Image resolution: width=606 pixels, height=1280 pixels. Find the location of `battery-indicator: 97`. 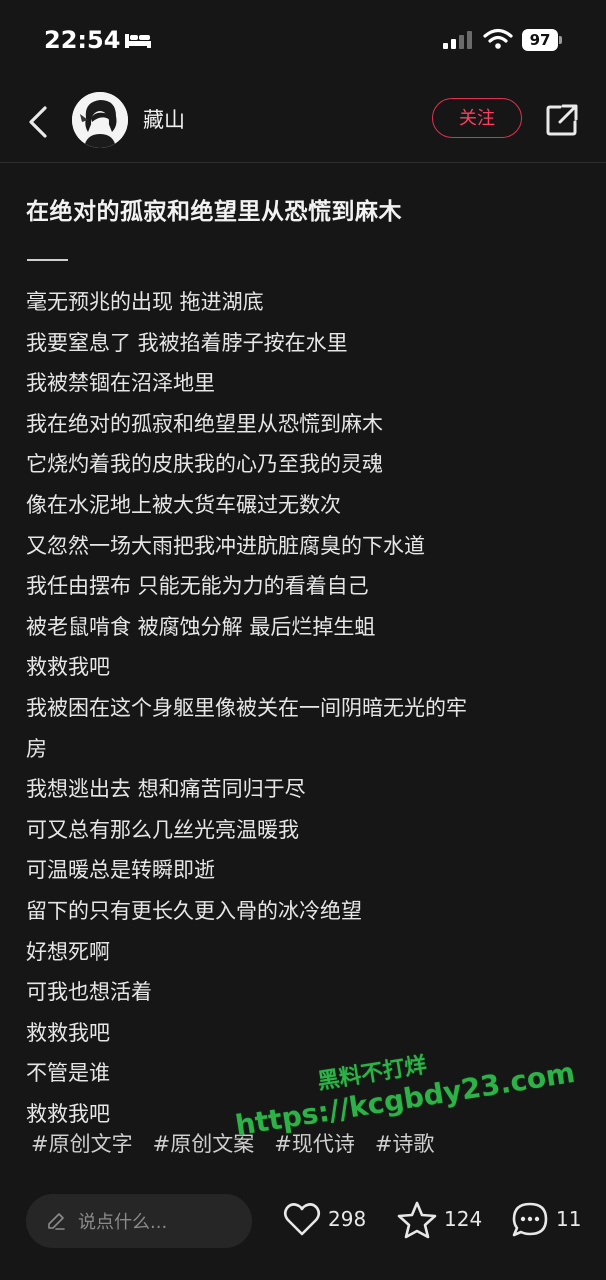

battery-indicator: 97 is located at coordinates (542, 40).